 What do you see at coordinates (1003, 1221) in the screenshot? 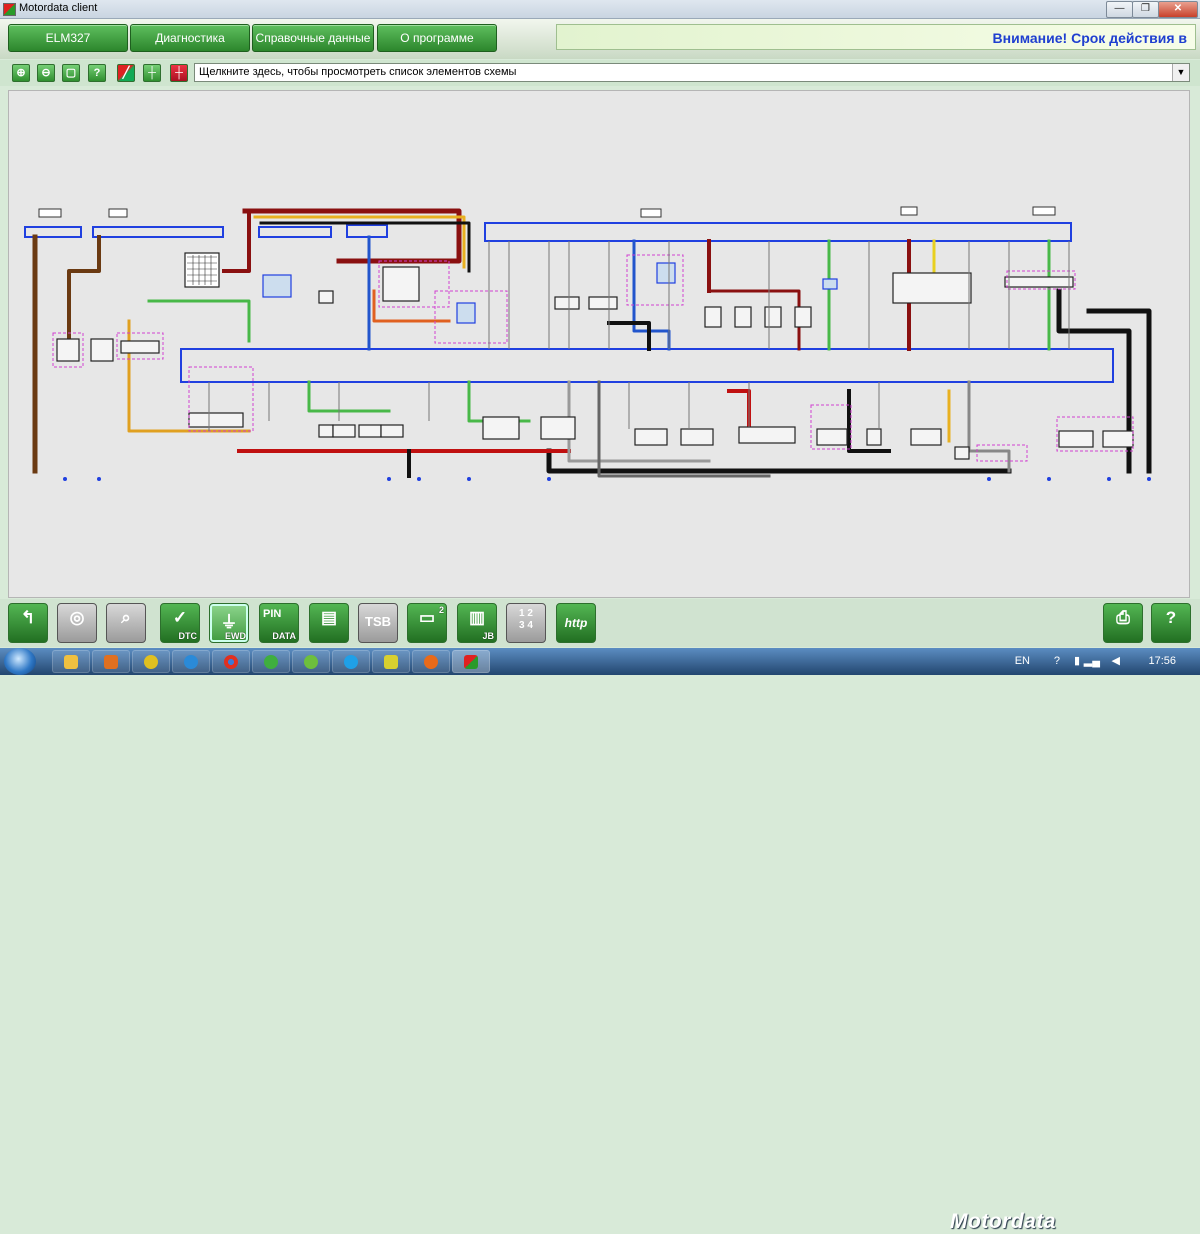
I see `motordata-logo: Motordata` at bounding box center [1003, 1221].